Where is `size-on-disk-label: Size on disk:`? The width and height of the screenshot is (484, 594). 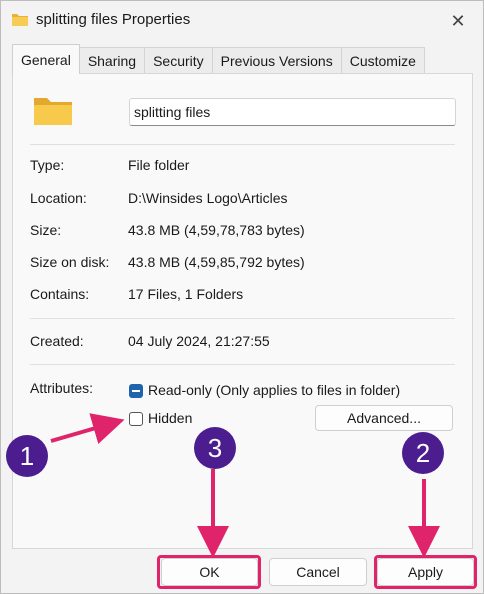
size-on-disk-label: Size on disk: is located at coordinates (70, 262).